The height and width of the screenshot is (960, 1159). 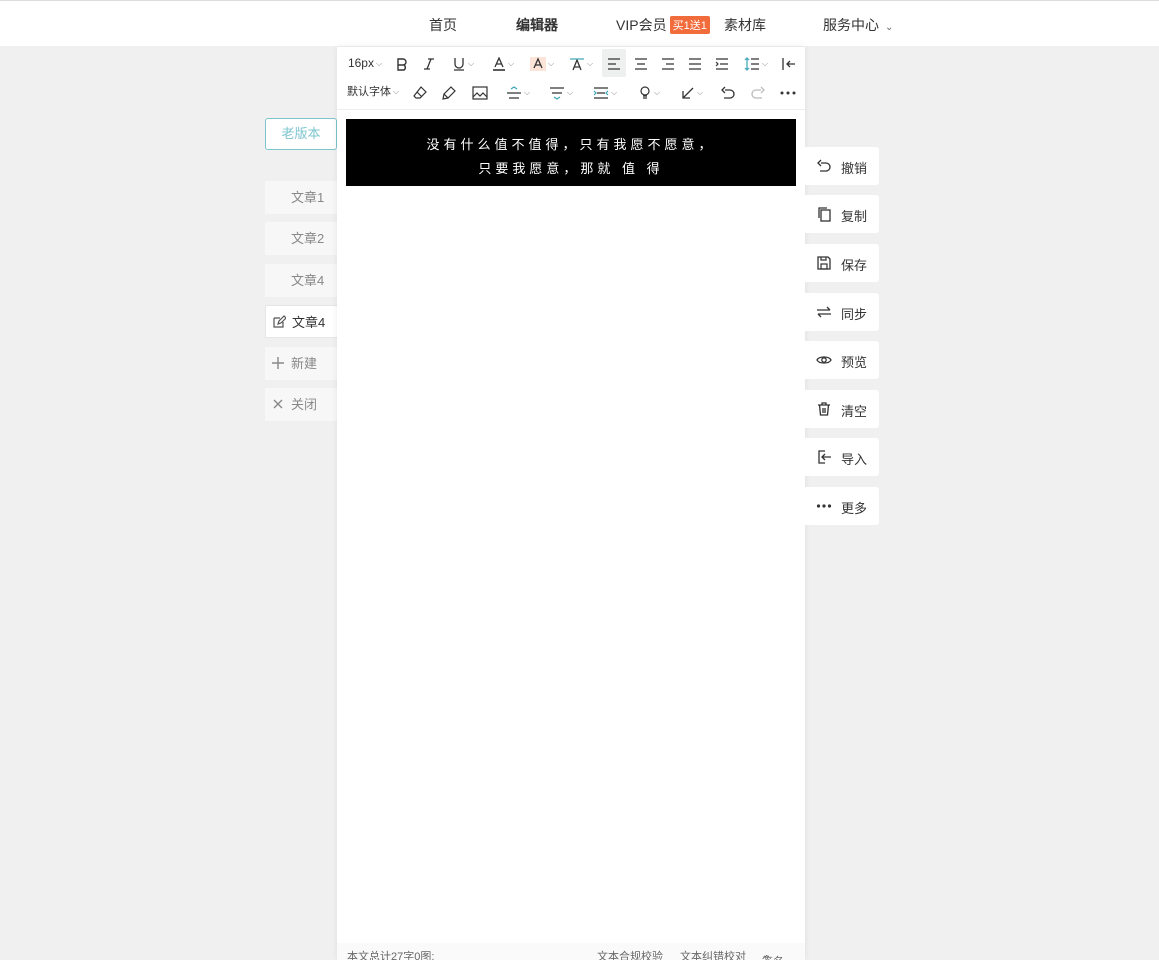 What do you see at coordinates (854, 508) in the screenshot?
I see `more-label: 更多` at bounding box center [854, 508].